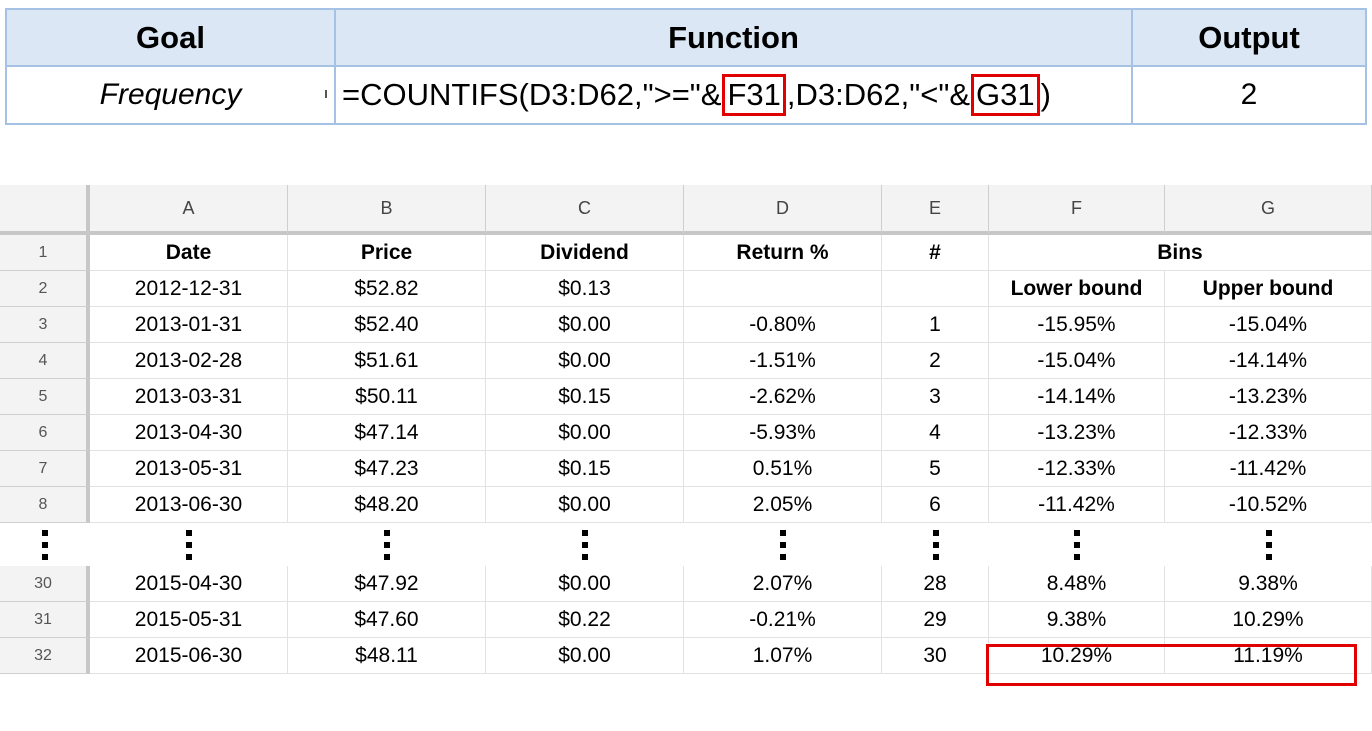  Describe the element at coordinates (585, 289) in the screenshot. I see `cell-dividend: $0.13` at that location.